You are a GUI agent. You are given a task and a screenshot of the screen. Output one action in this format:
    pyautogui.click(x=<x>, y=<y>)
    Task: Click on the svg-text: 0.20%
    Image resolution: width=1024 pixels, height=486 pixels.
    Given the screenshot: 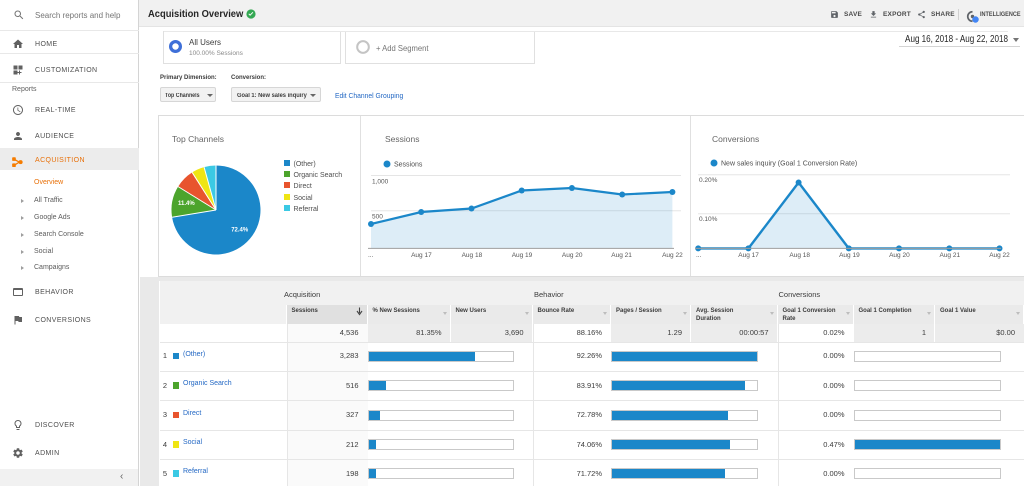 What is the action you would take?
    pyautogui.click(x=708, y=180)
    